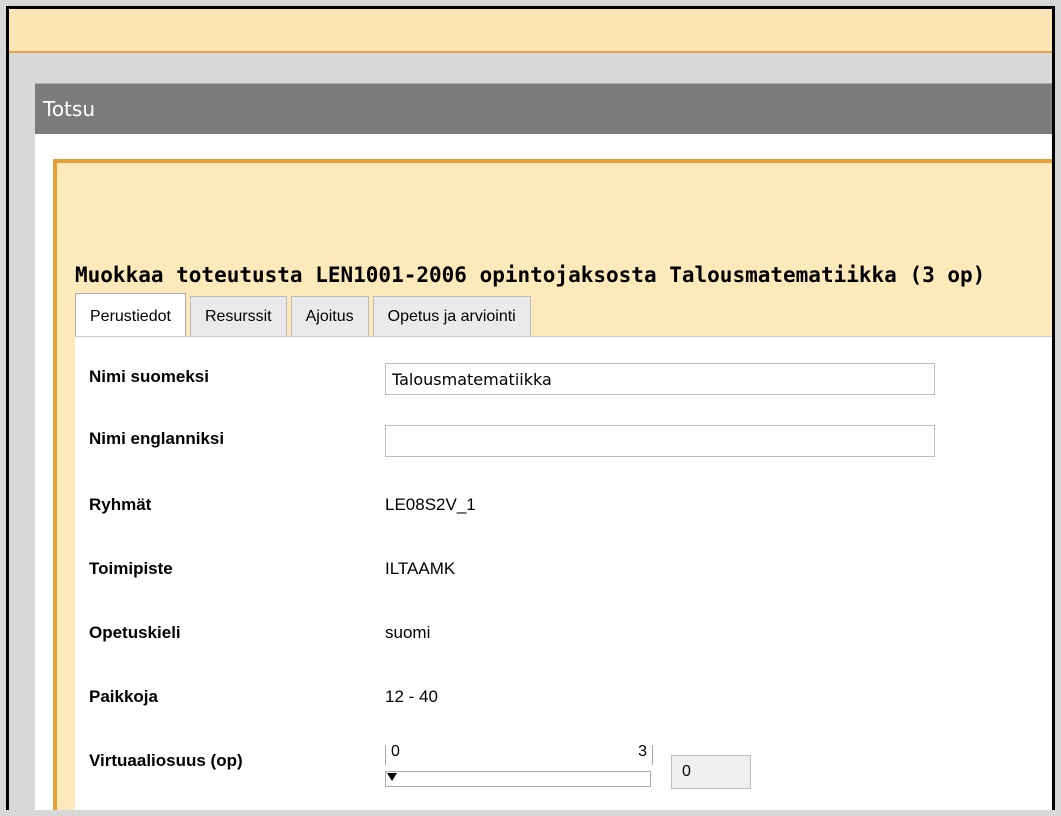 Image resolution: width=1061 pixels, height=816 pixels. I want to click on groups-label: Ryhmät, so click(120, 504).